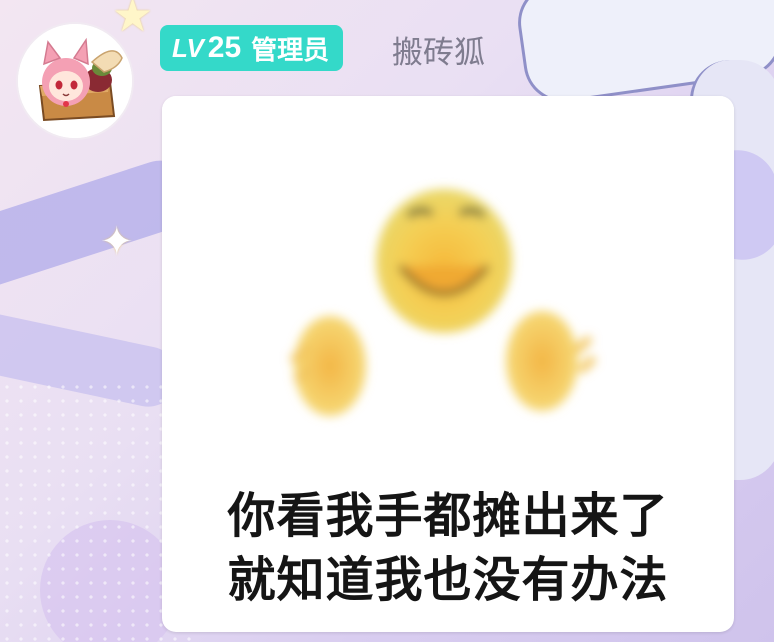  Describe the element at coordinates (448, 516) in the screenshot. I see `caption-line: 你看我手都摊出来了` at that location.